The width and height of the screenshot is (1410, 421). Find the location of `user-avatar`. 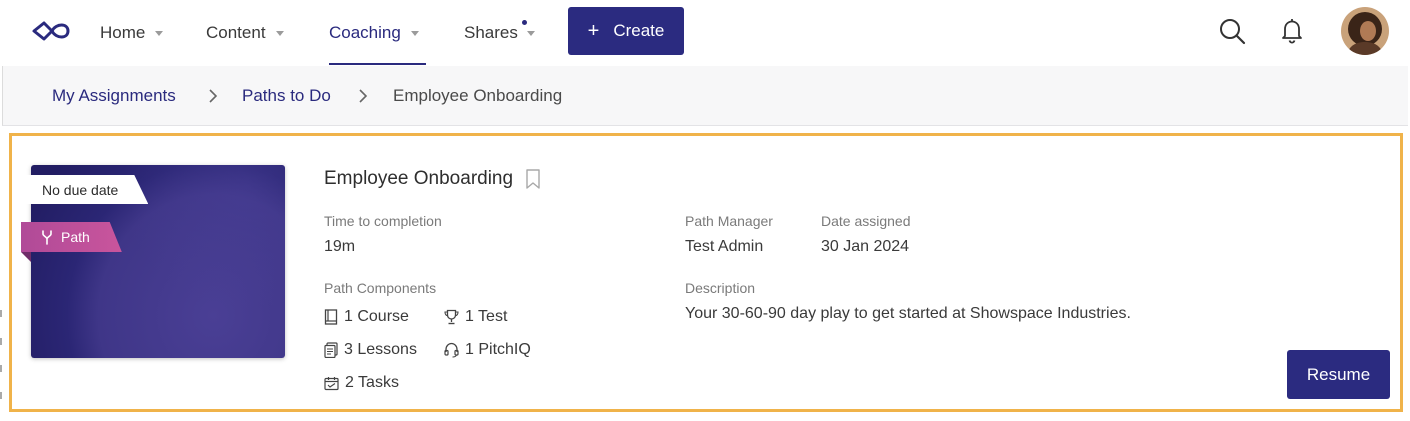

user-avatar is located at coordinates (1365, 31).